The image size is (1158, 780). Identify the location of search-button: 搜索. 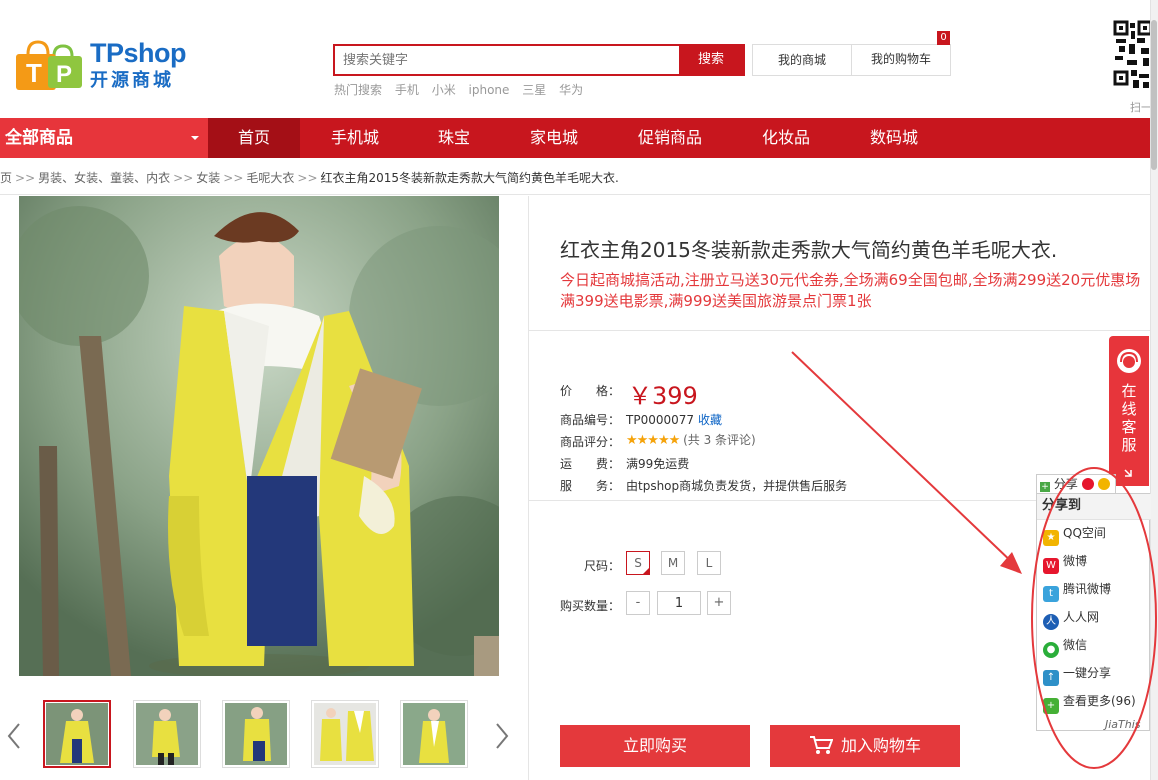
(711, 60).